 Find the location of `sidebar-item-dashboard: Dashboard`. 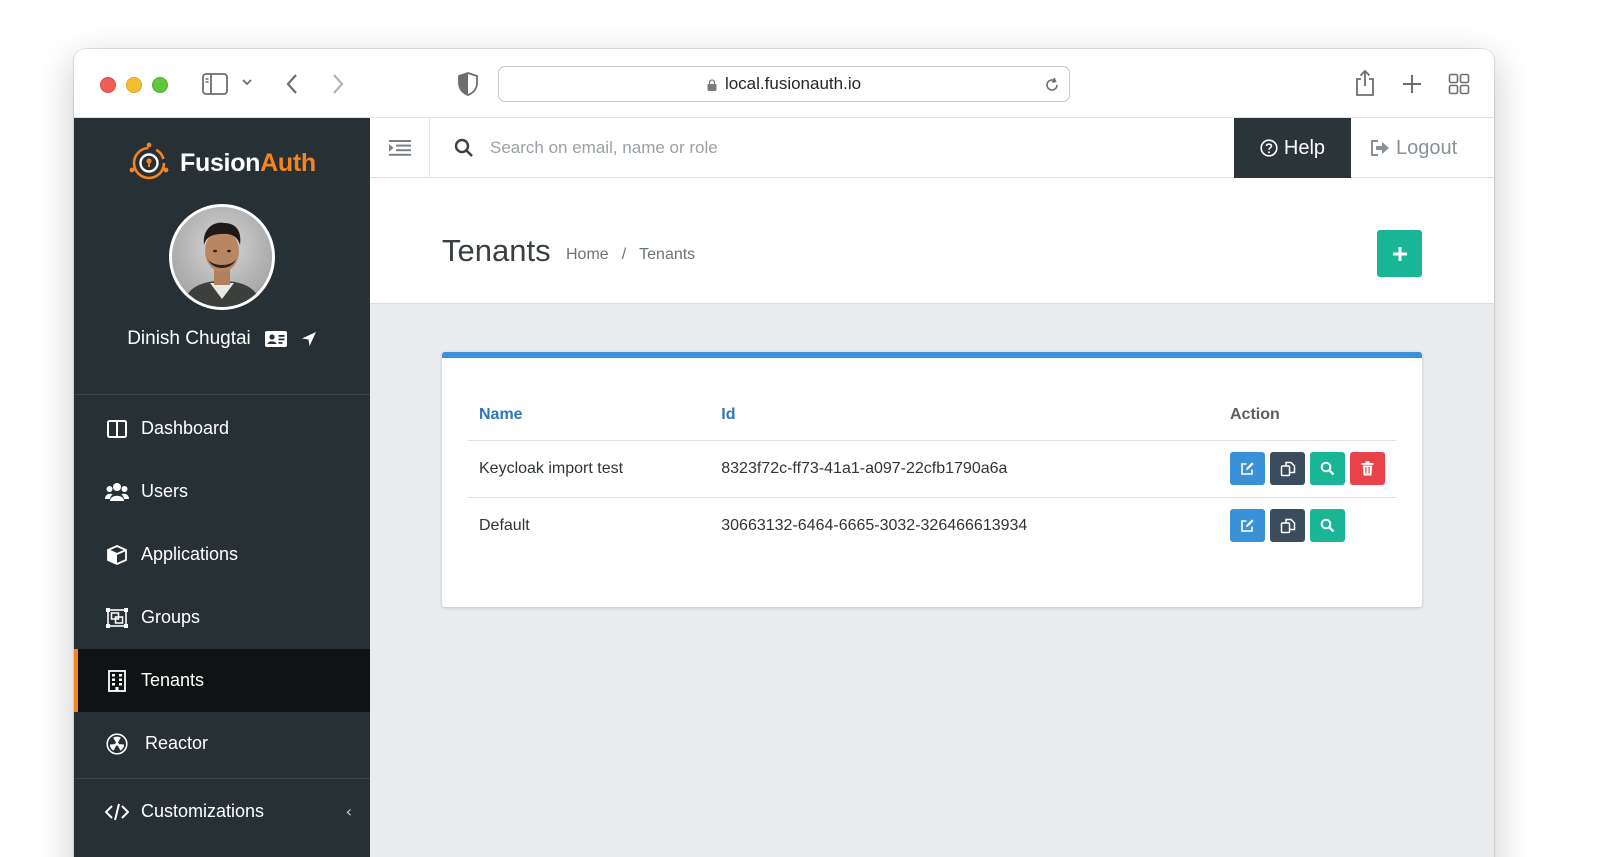

sidebar-item-dashboard: Dashboard is located at coordinates (222, 428).